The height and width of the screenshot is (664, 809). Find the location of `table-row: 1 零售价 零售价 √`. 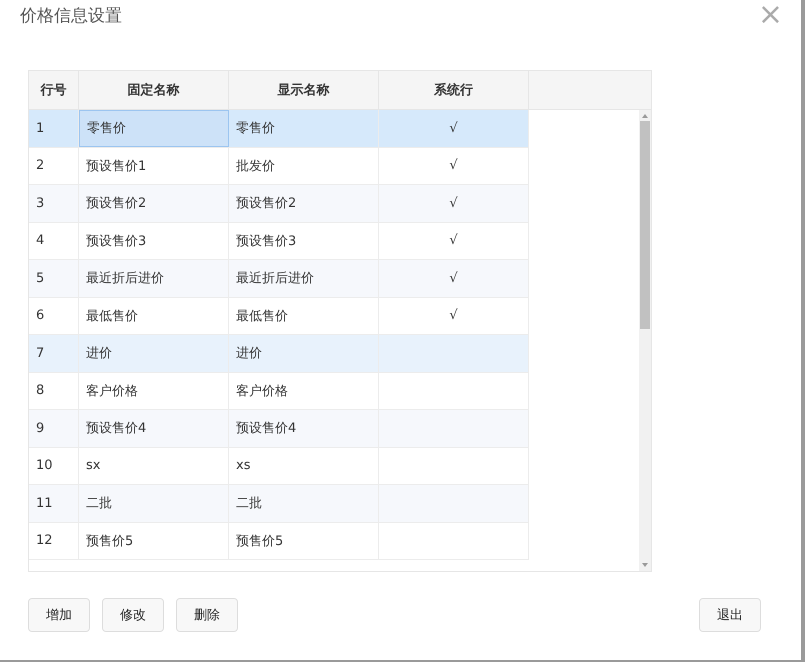

table-row: 1 零售价 零售价 √ is located at coordinates (279, 129).